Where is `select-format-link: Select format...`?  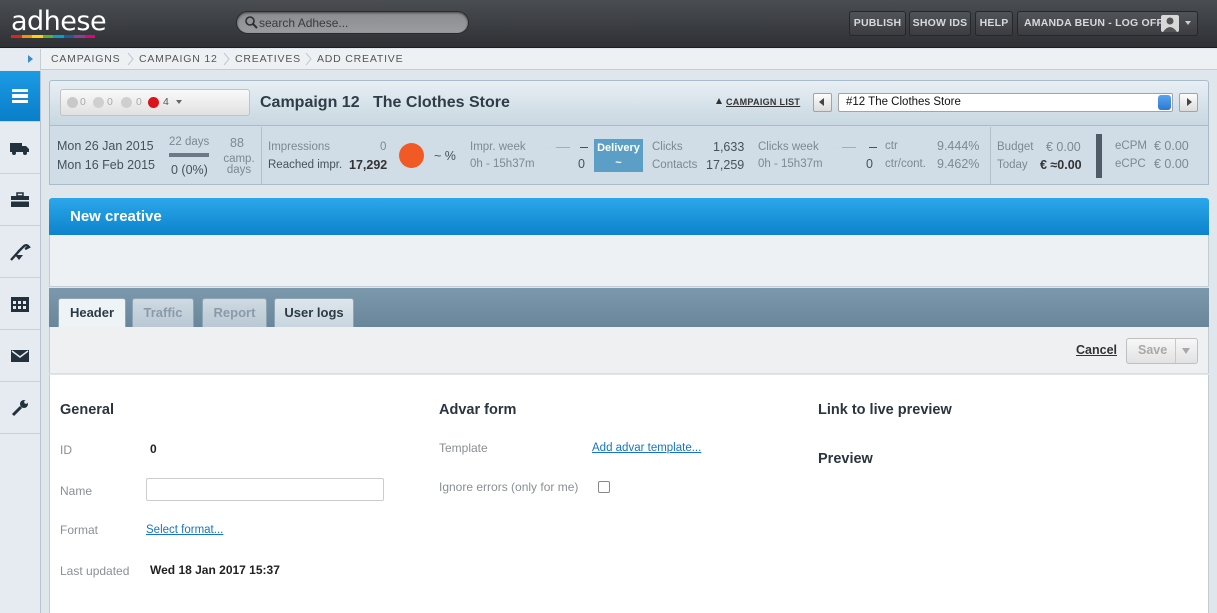
select-format-link: Select format... is located at coordinates (184, 530).